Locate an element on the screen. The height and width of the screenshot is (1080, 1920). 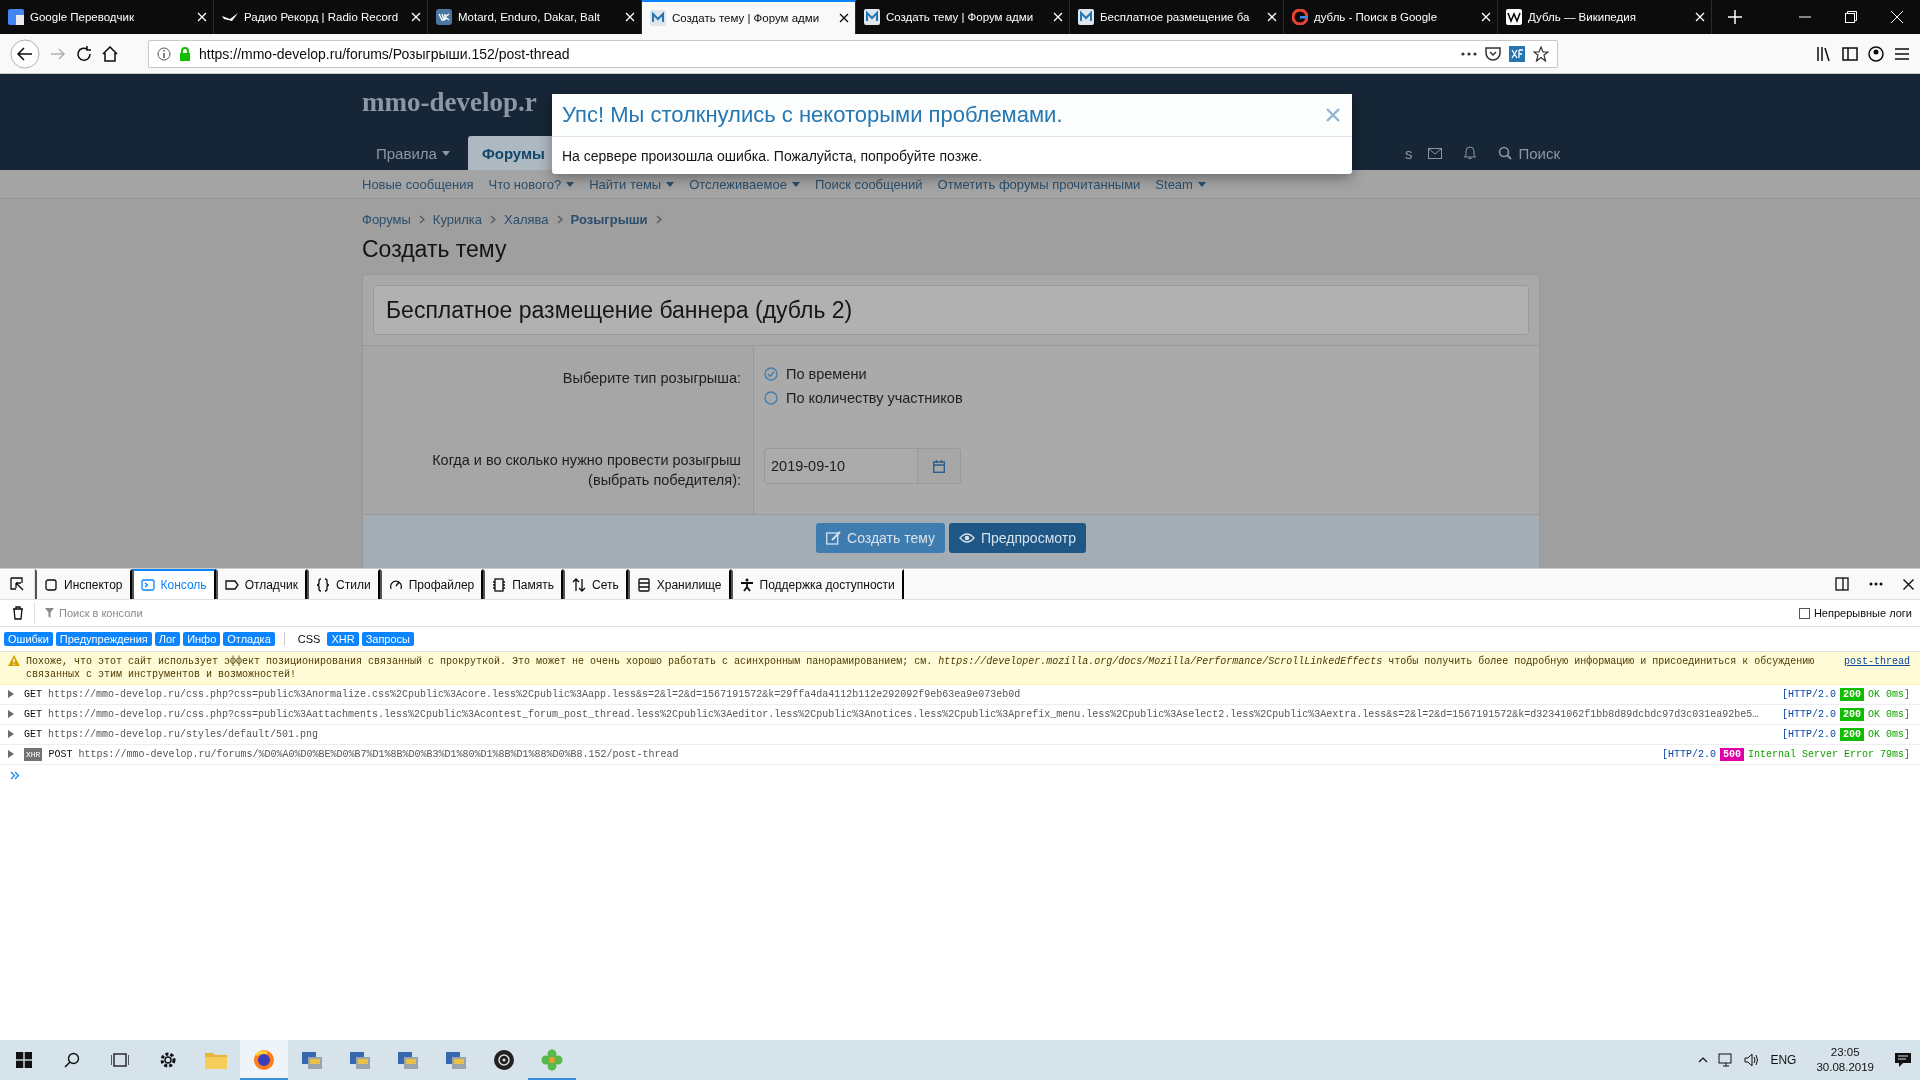
menu-icon is located at coordinates (1902, 53).